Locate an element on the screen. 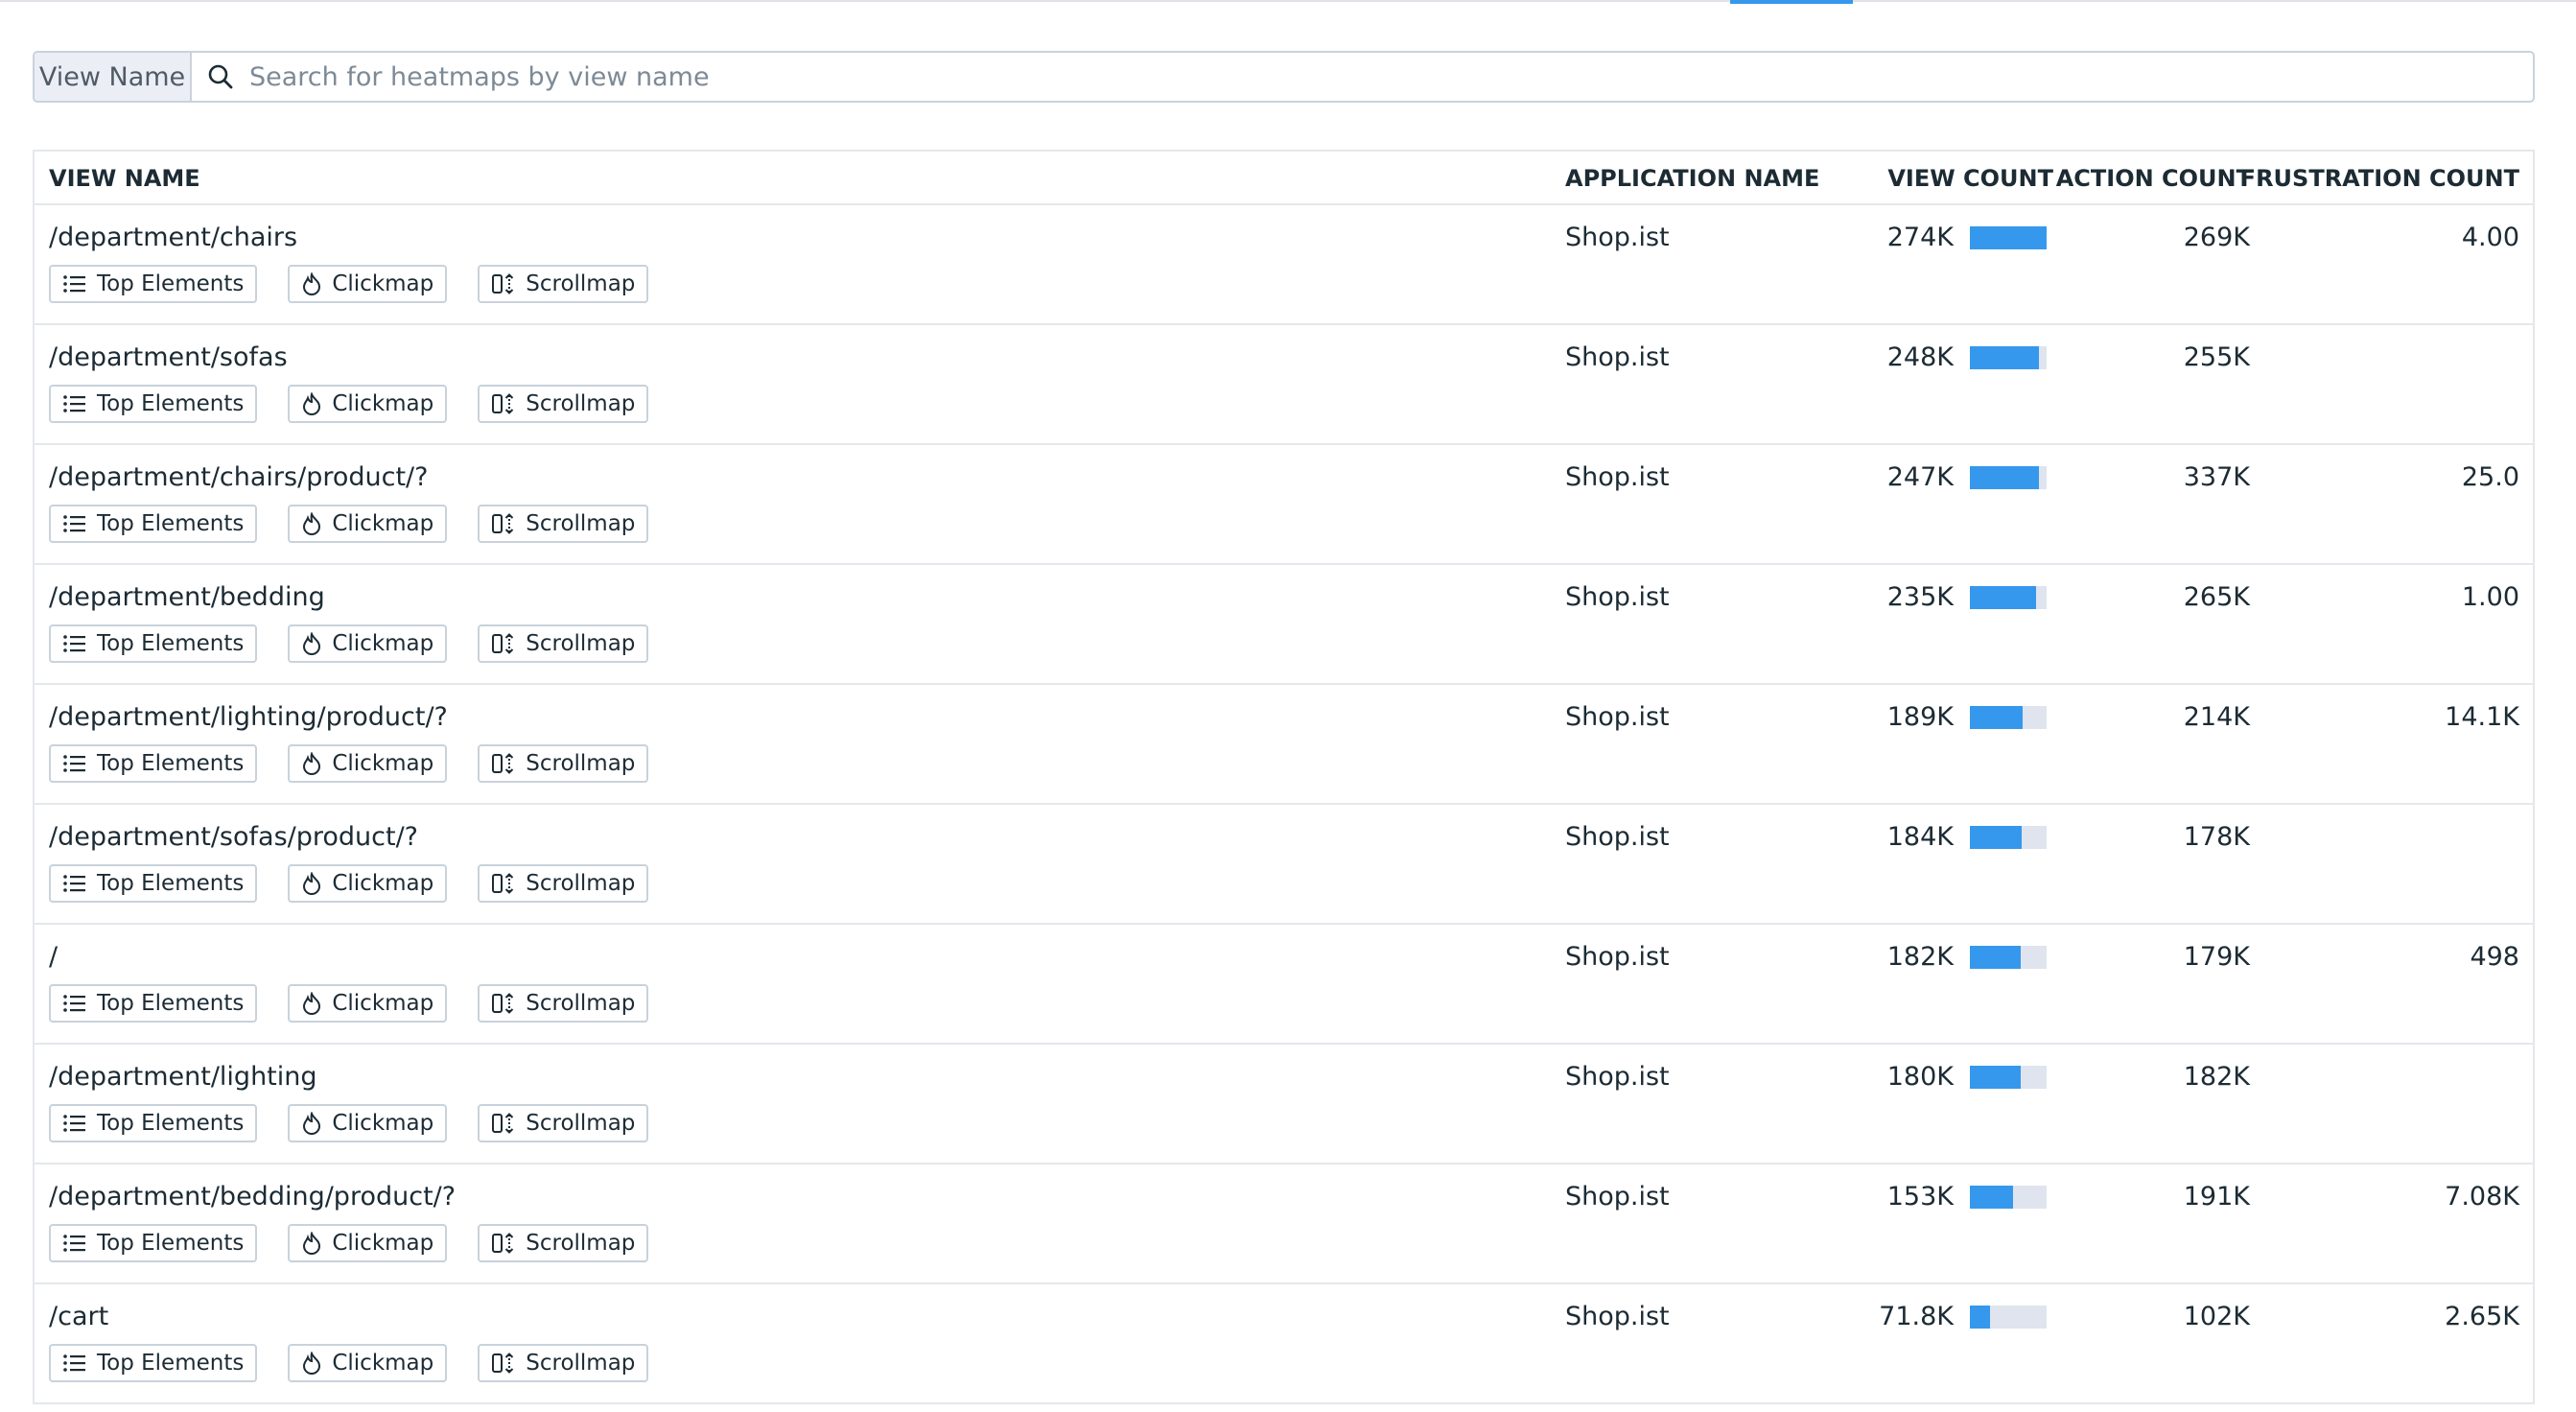 The width and height of the screenshot is (2576, 1412). view-count-cell: 180K is located at coordinates (1920, 1077).